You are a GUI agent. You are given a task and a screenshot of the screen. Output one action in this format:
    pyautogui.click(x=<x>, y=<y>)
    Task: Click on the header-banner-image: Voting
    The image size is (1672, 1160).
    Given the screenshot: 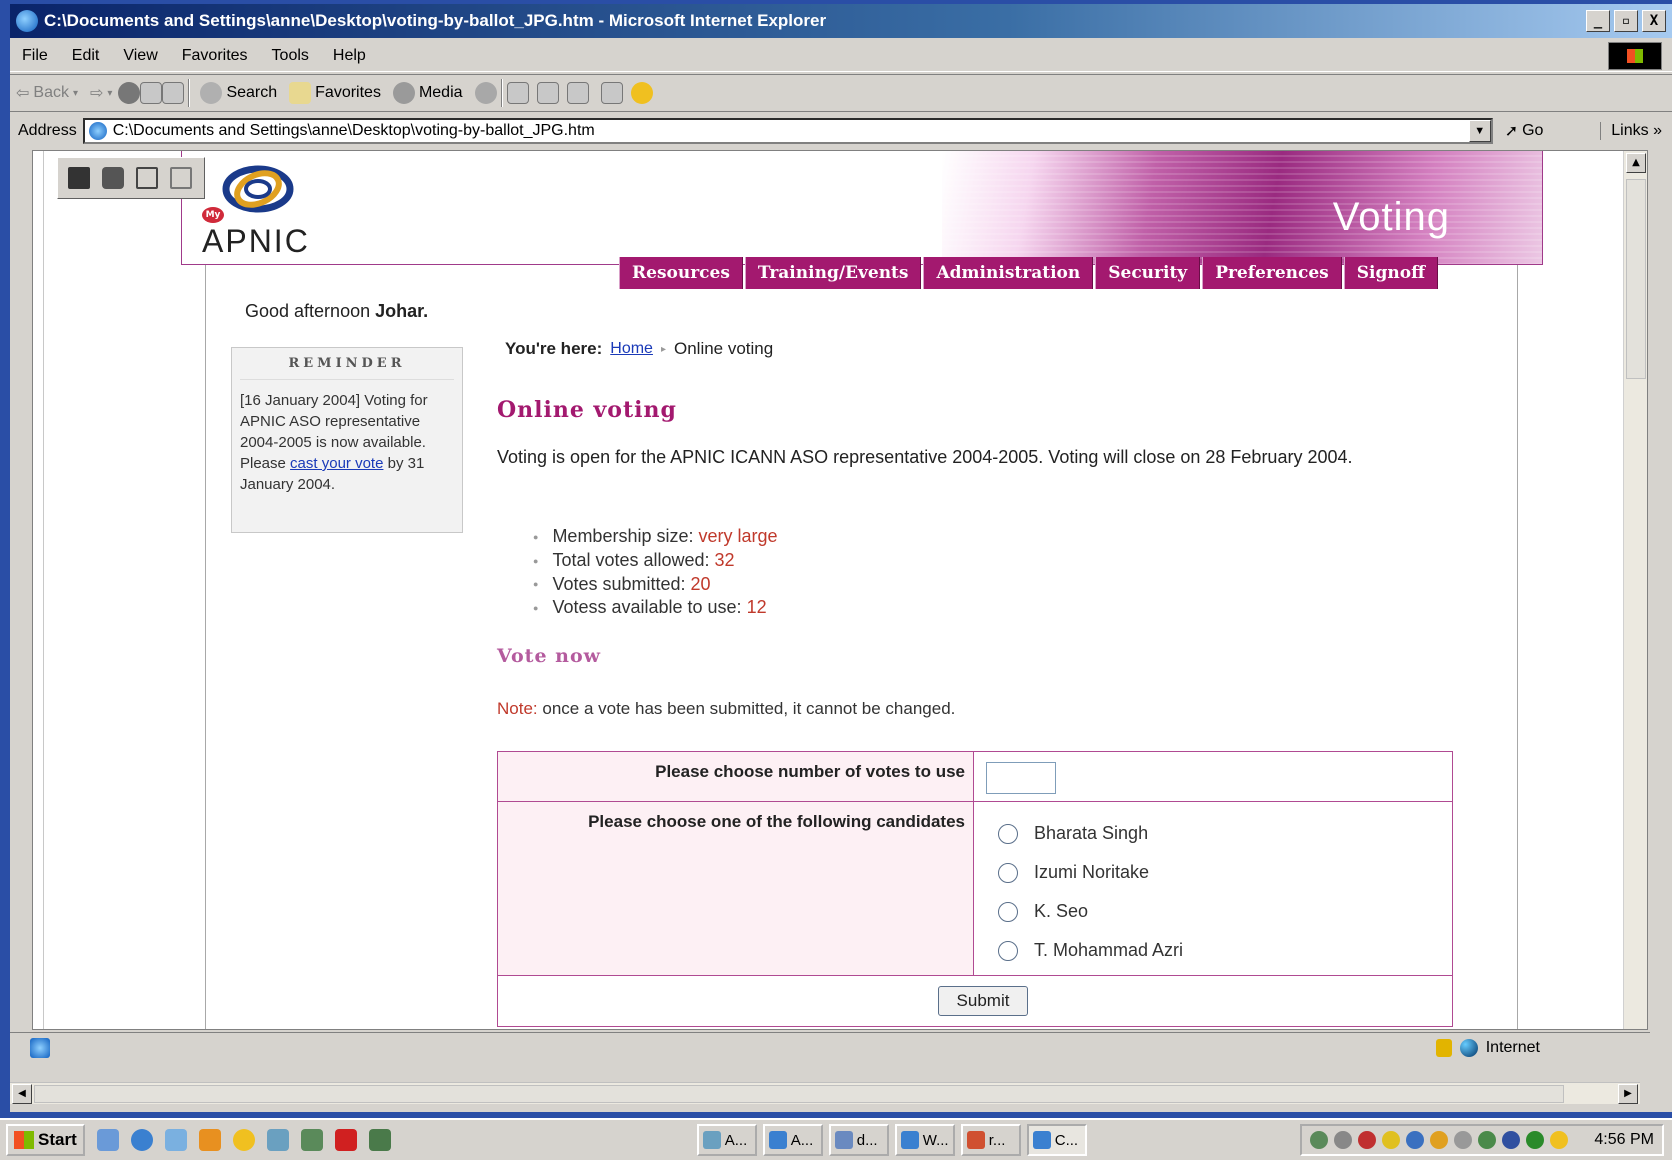 What is the action you would take?
    pyautogui.click(x=1242, y=207)
    